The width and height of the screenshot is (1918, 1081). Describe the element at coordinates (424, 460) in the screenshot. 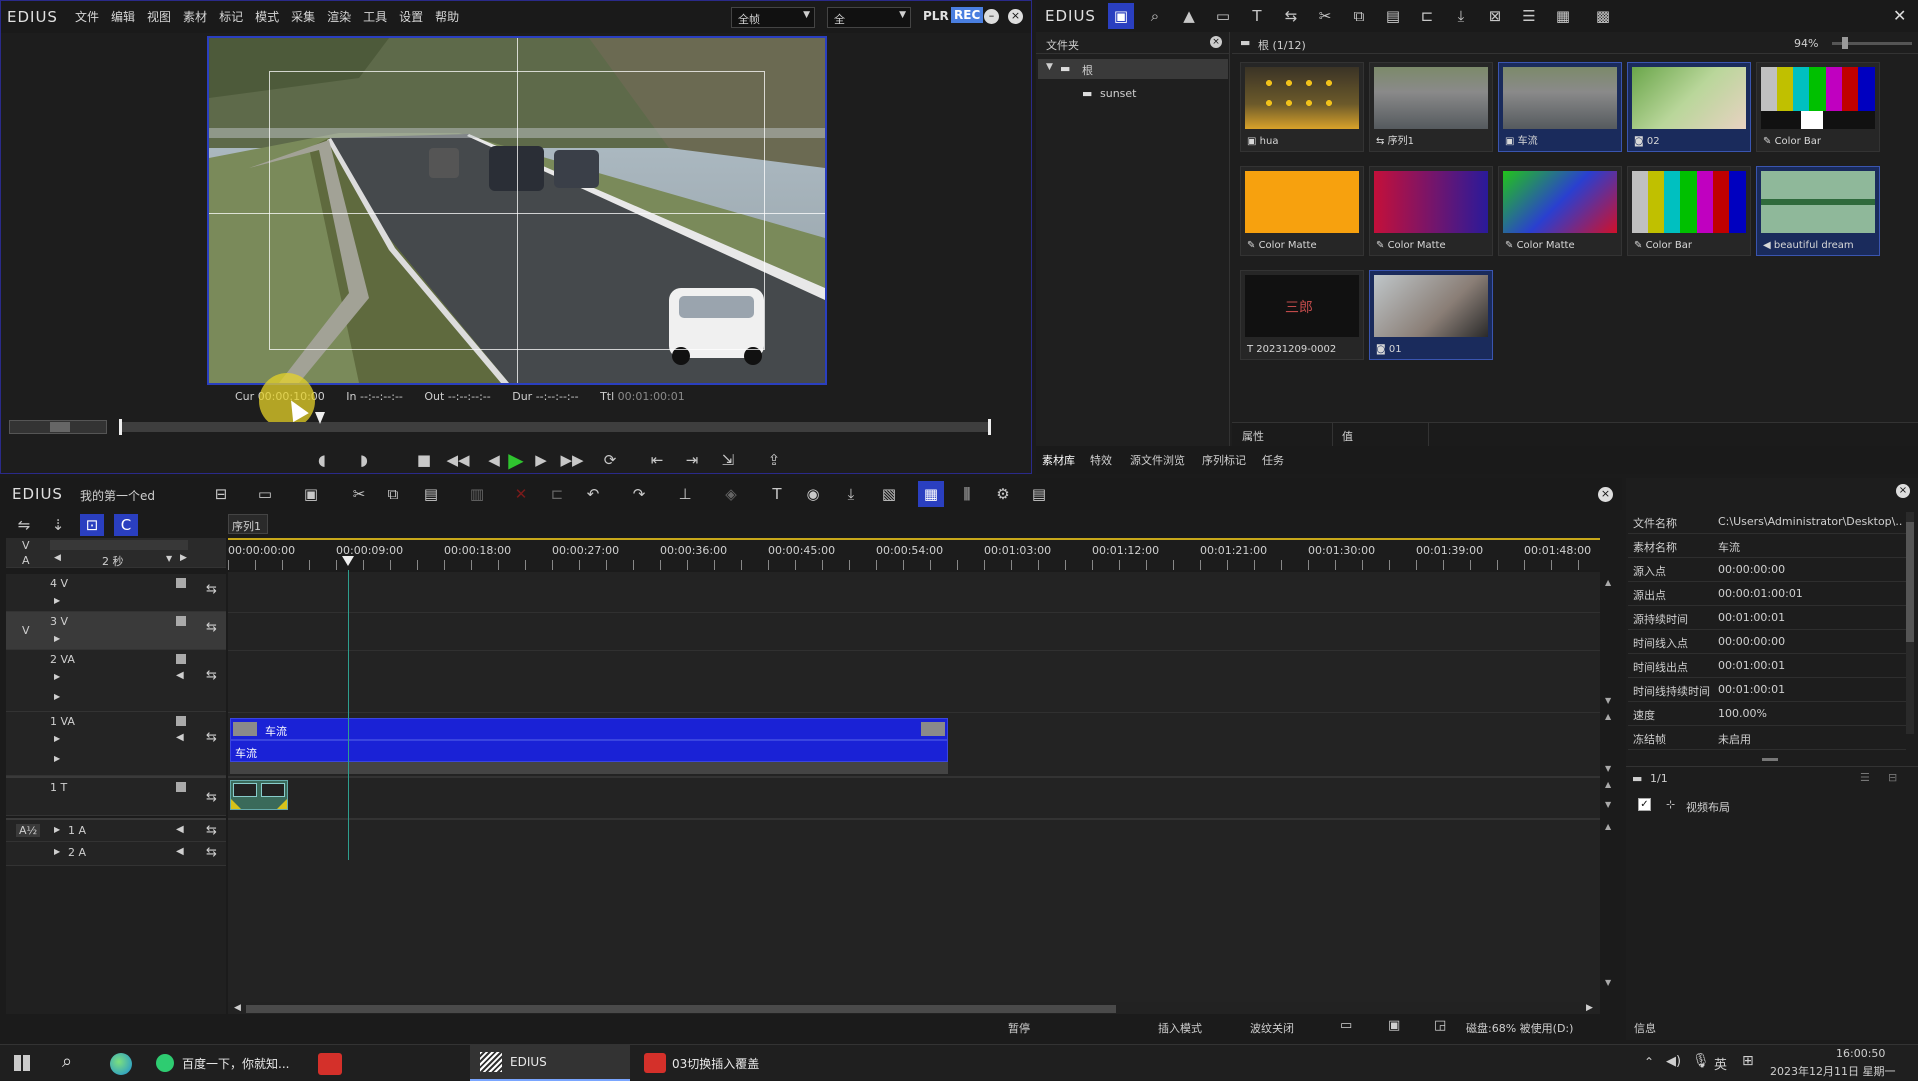

I see `stop-icon: ■` at that location.